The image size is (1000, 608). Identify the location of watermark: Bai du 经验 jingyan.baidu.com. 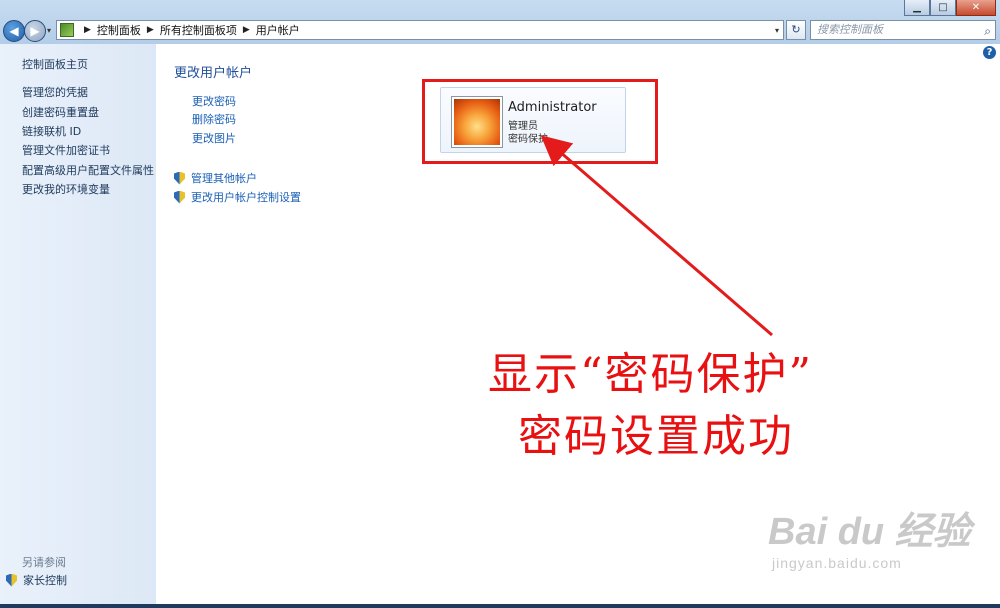
(869, 535).